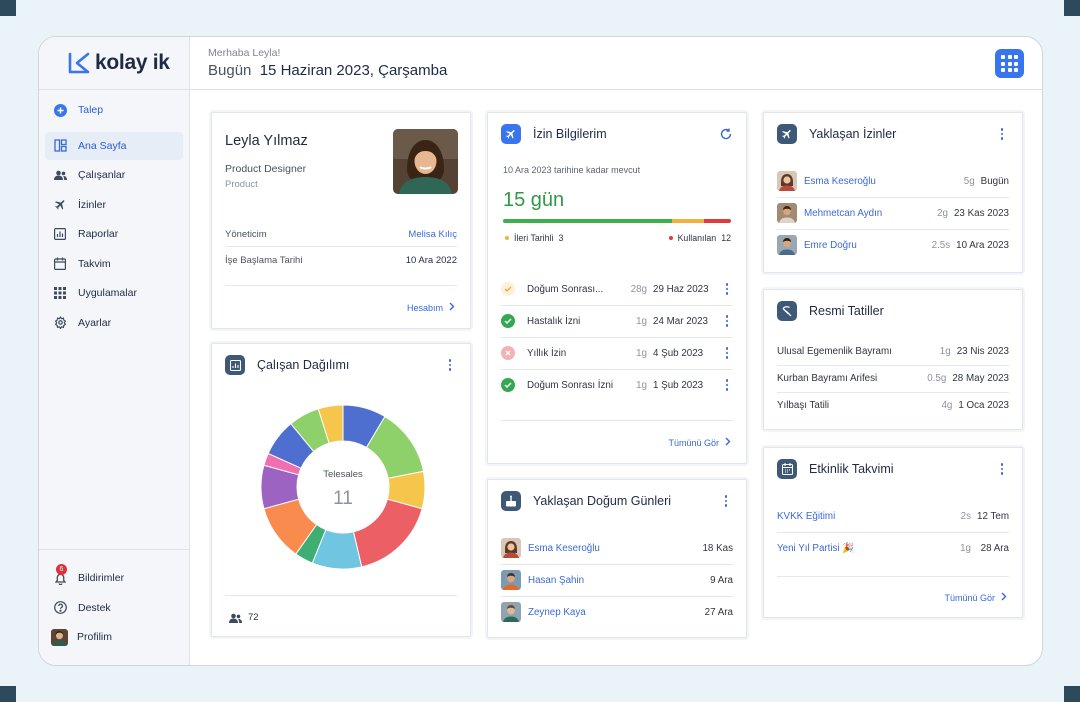 This screenshot has height=702, width=1080. Describe the element at coordinates (893, 405) in the screenshot. I see `holiday-item: Yılbaşı Tatili 4g 1 Oca 2023` at that location.